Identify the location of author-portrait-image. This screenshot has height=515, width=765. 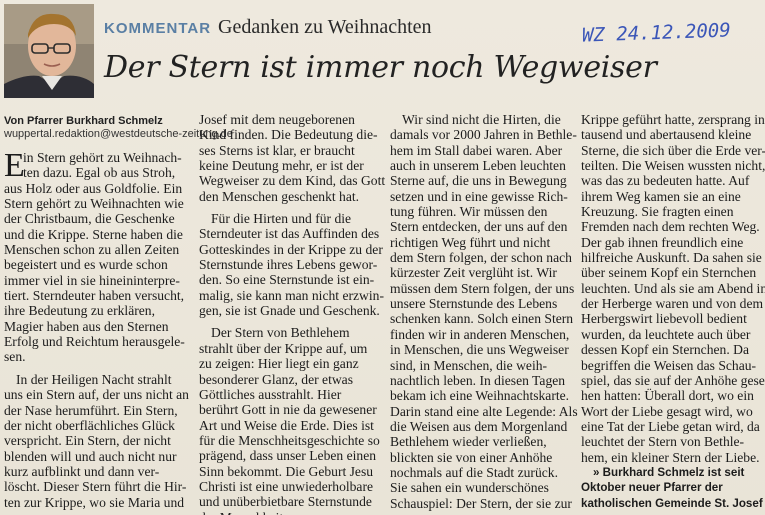
(49, 51).